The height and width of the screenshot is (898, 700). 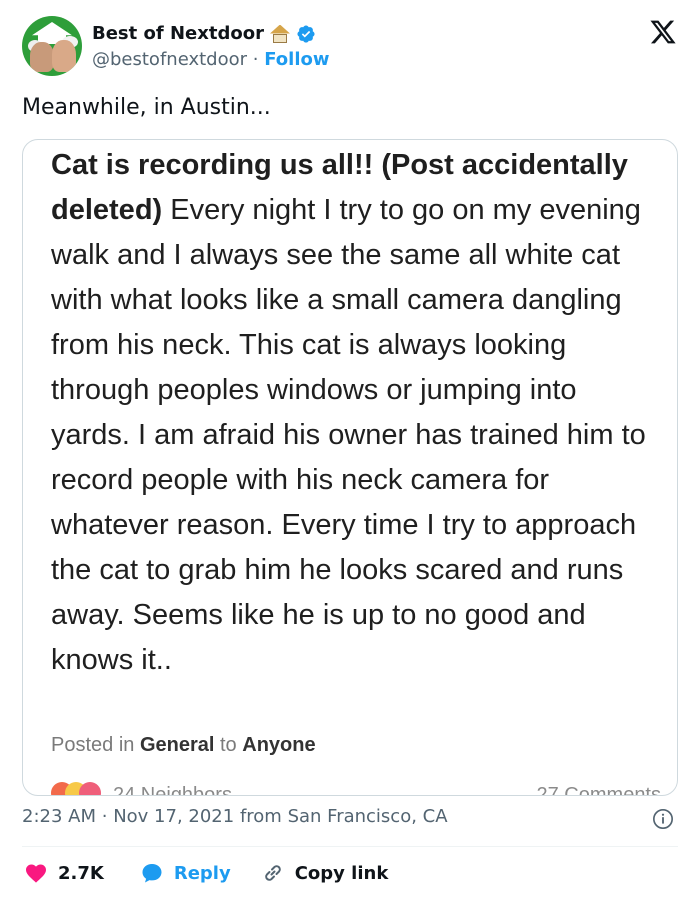 I want to click on account-name-line: Best of Nextdoor, so click(x=204, y=33).